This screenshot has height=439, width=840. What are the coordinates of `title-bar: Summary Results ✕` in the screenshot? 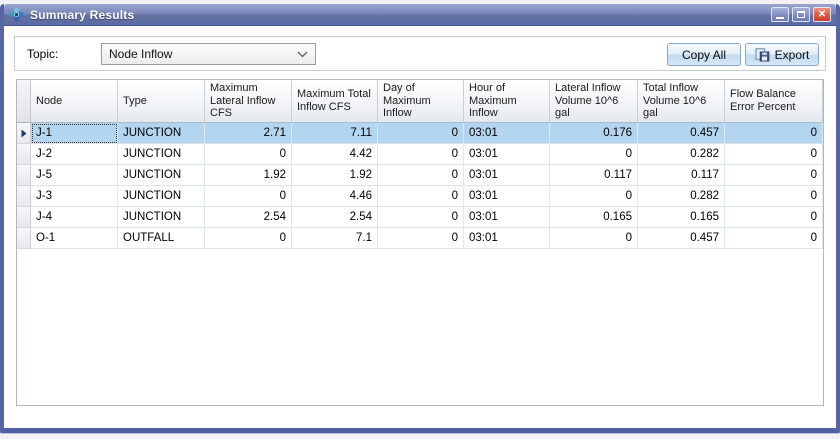 It's located at (420, 15).